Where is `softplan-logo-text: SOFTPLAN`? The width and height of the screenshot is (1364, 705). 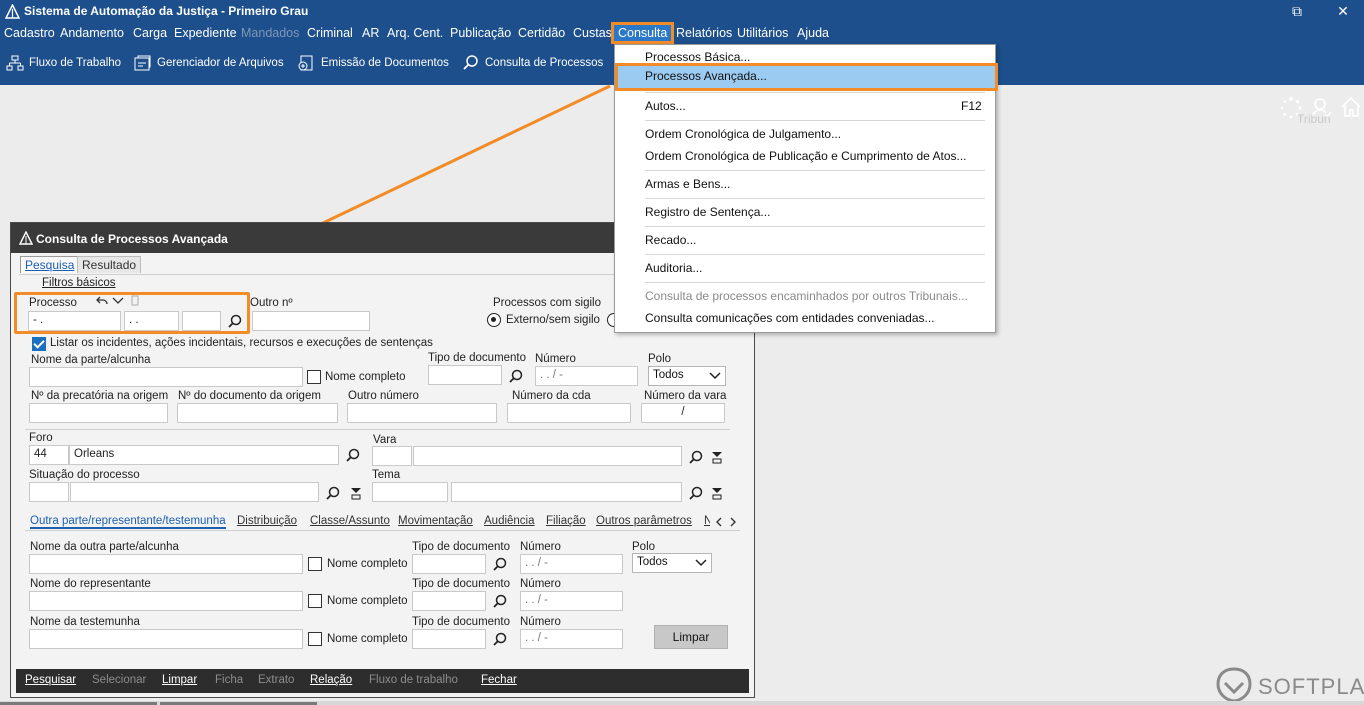 softplan-logo-text: SOFTPLAN is located at coordinates (1311, 686).